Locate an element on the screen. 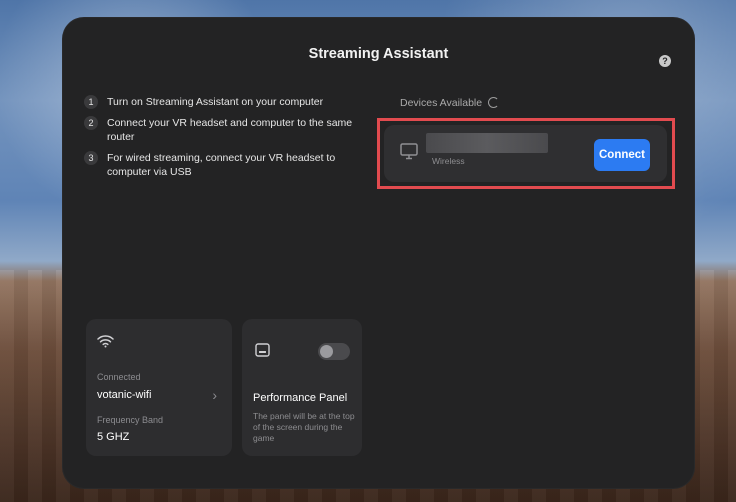 The image size is (736, 502). device-type: Wireless is located at coordinates (448, 161).